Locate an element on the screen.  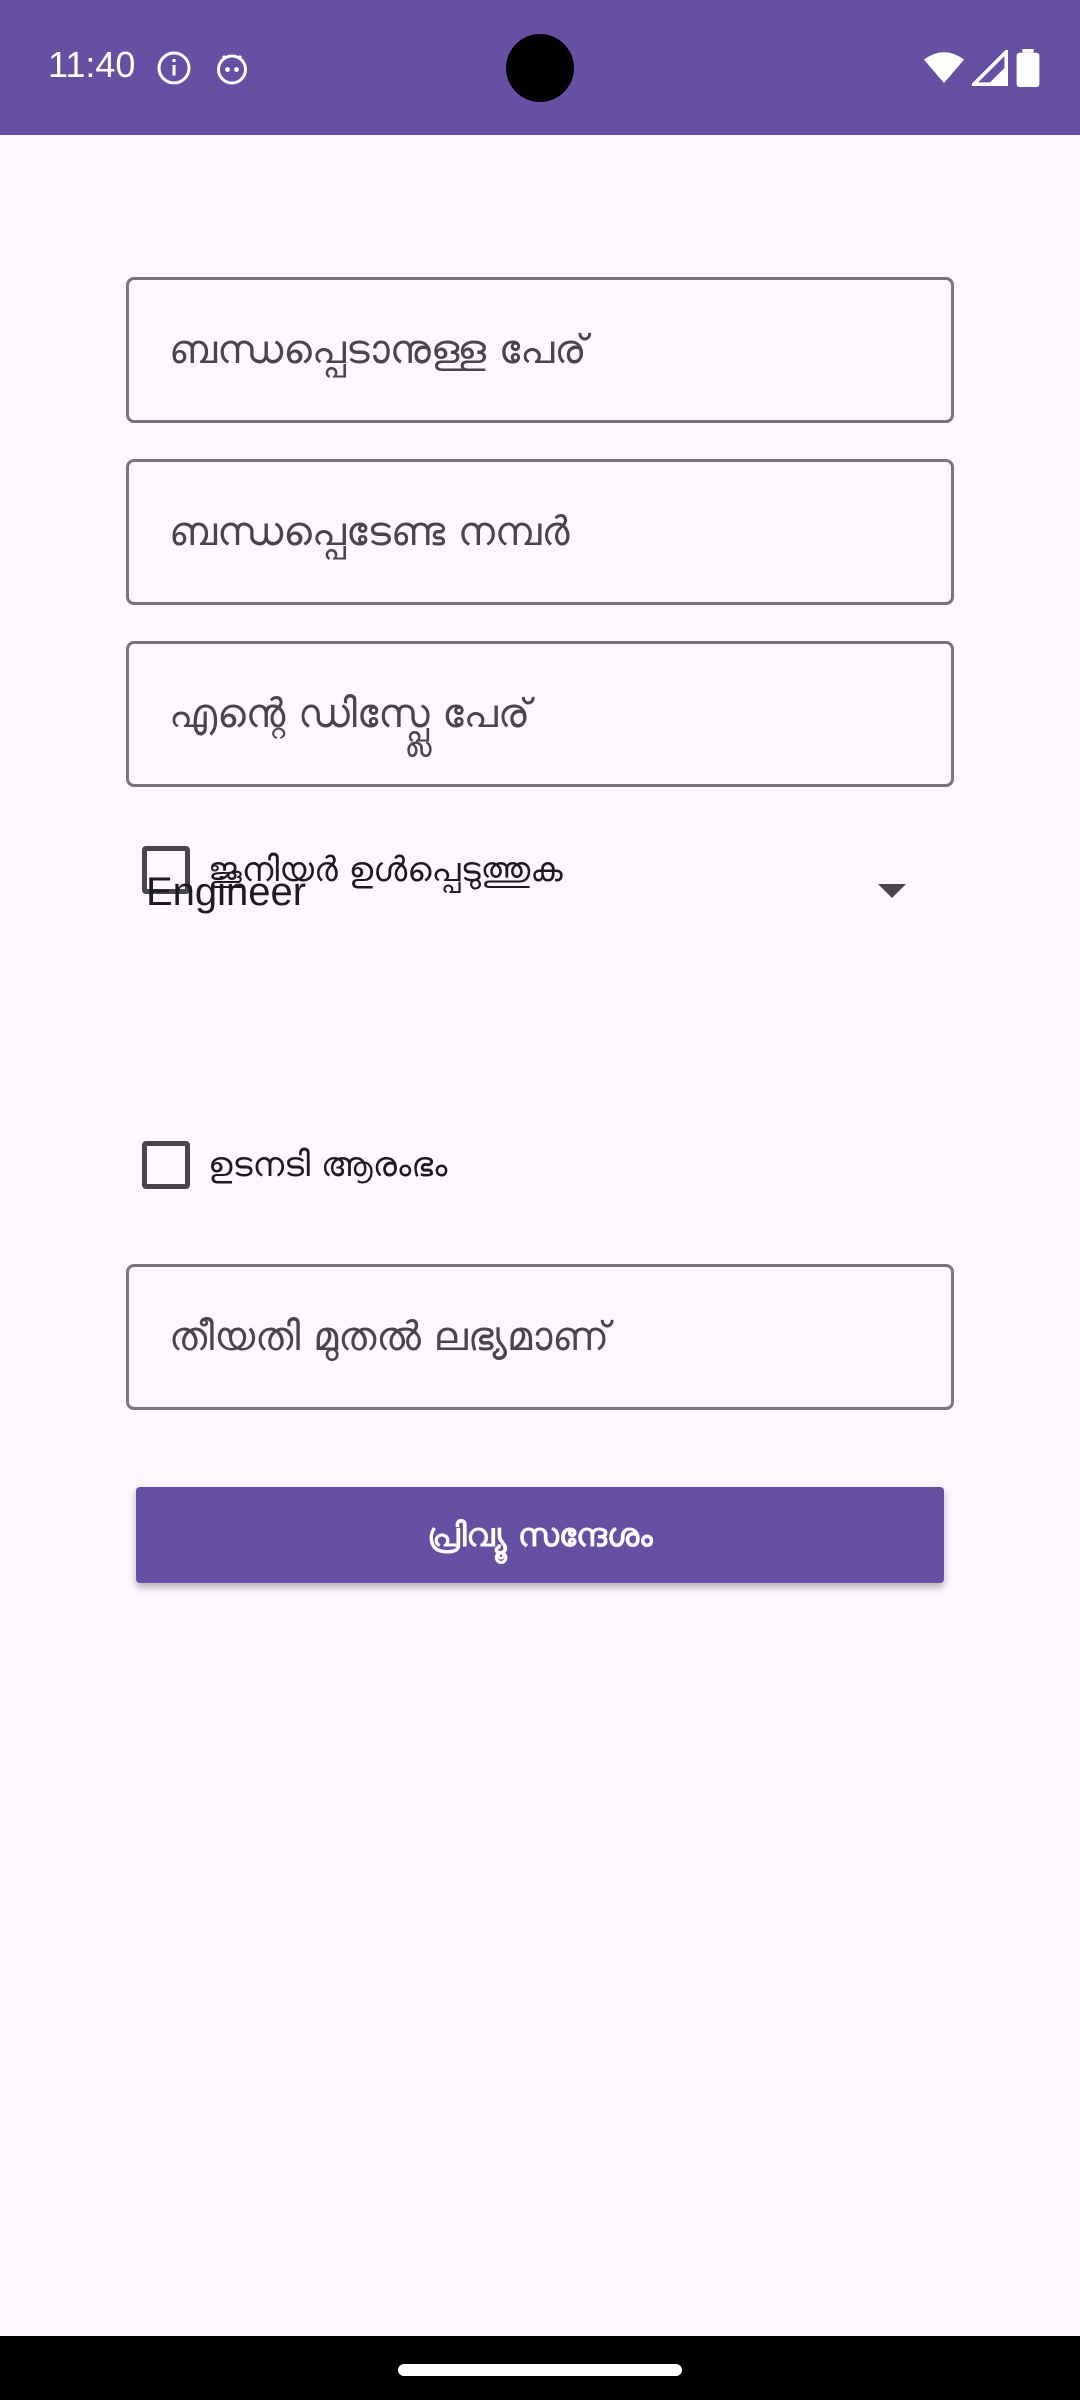
status-time: 11:40 is located at coordinates (92, 64).